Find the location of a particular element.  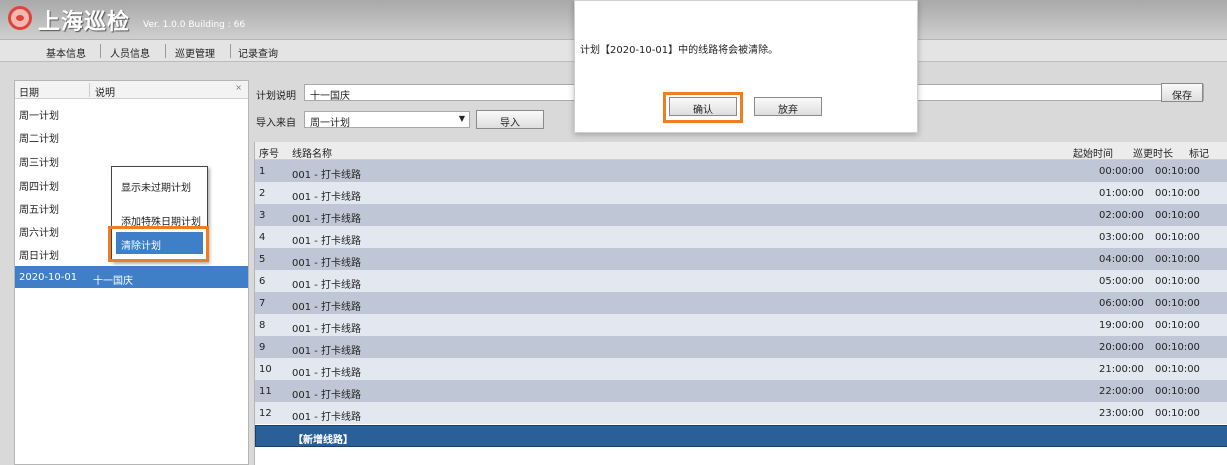

plan-date: 周三计划 is located at coordinates (39, 163).